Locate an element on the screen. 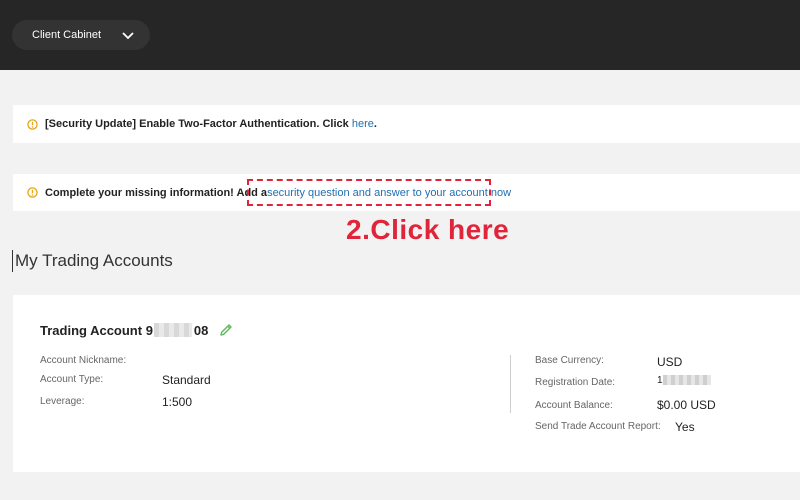  click-here-callout: 2.Click here is located at coordinates (428, 229).